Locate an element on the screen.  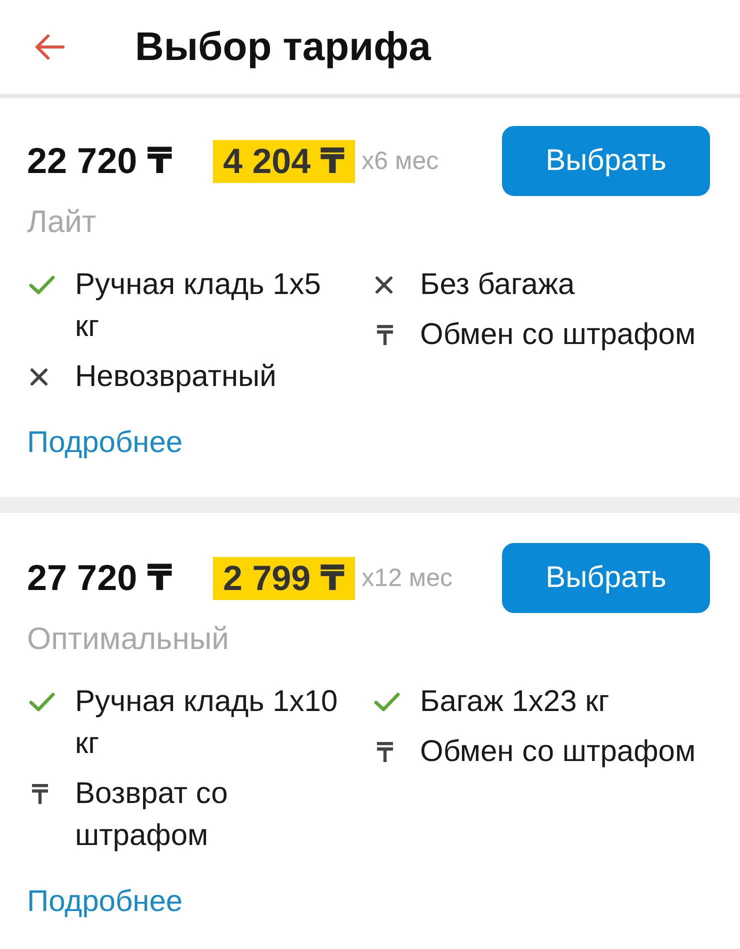
installment-price: 4 204 ₸ is located at coordinates (284, 161).